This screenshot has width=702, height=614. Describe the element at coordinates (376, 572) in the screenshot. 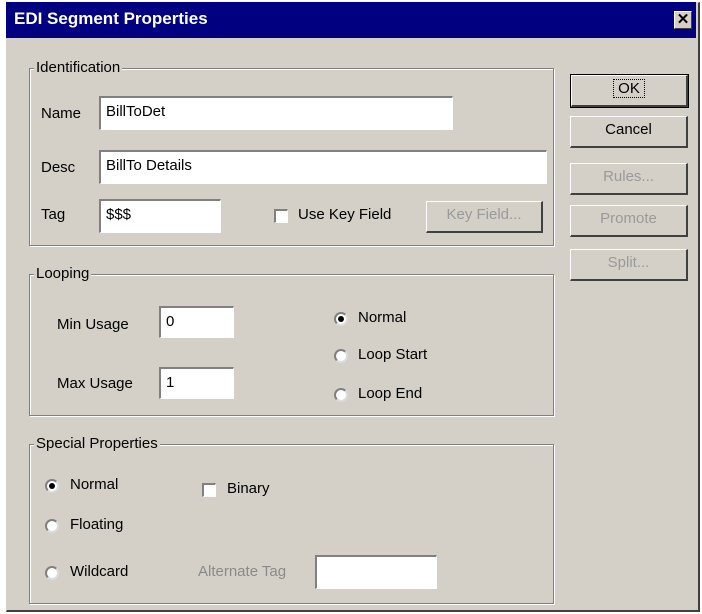

I see `alternate-tag-input` at that location.